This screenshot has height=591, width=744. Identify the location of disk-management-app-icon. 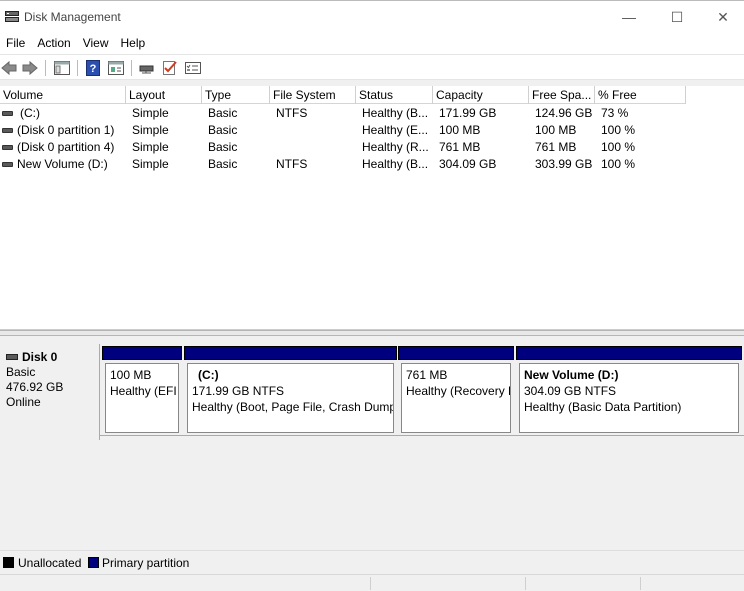
(12, 16).